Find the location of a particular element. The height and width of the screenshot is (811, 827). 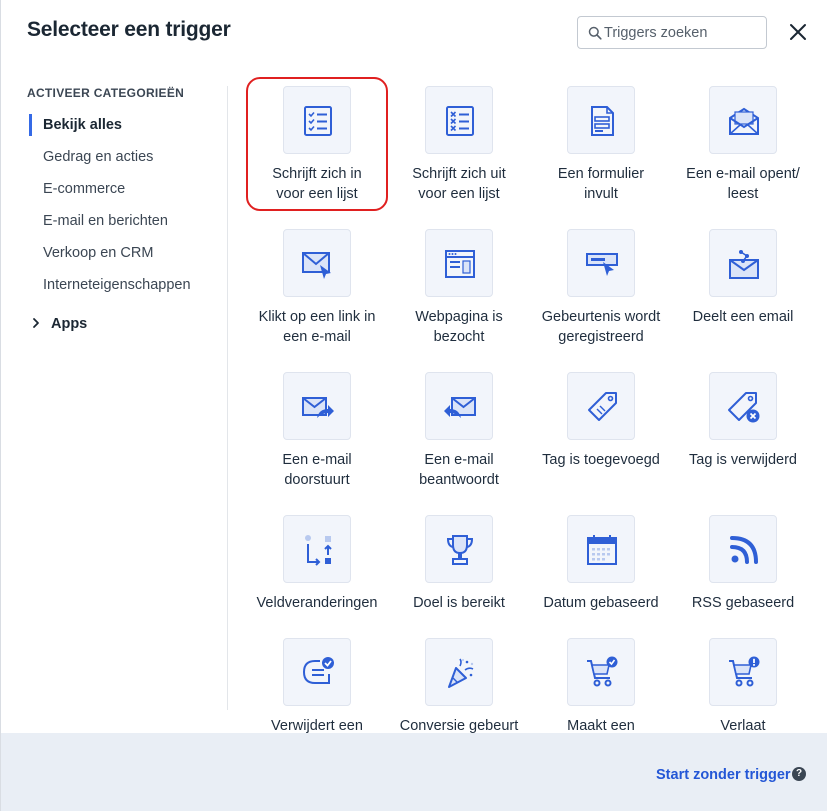

list-unsubscribe-icon is located at coordinates (460, 121).